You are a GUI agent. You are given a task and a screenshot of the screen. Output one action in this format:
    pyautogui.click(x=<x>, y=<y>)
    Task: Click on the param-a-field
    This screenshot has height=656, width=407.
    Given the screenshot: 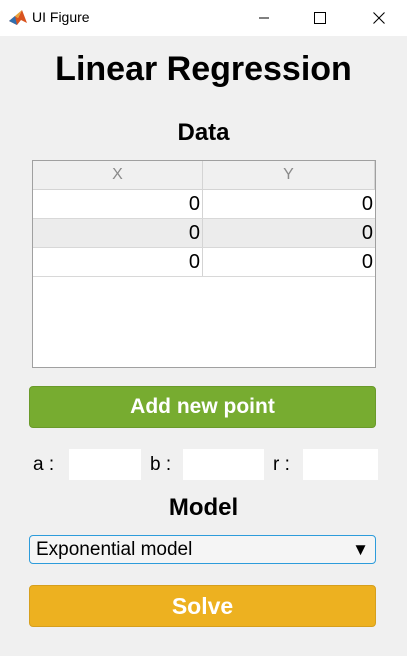 What is the action you would take?
    pyautogui.click(x=105, y=464)
    